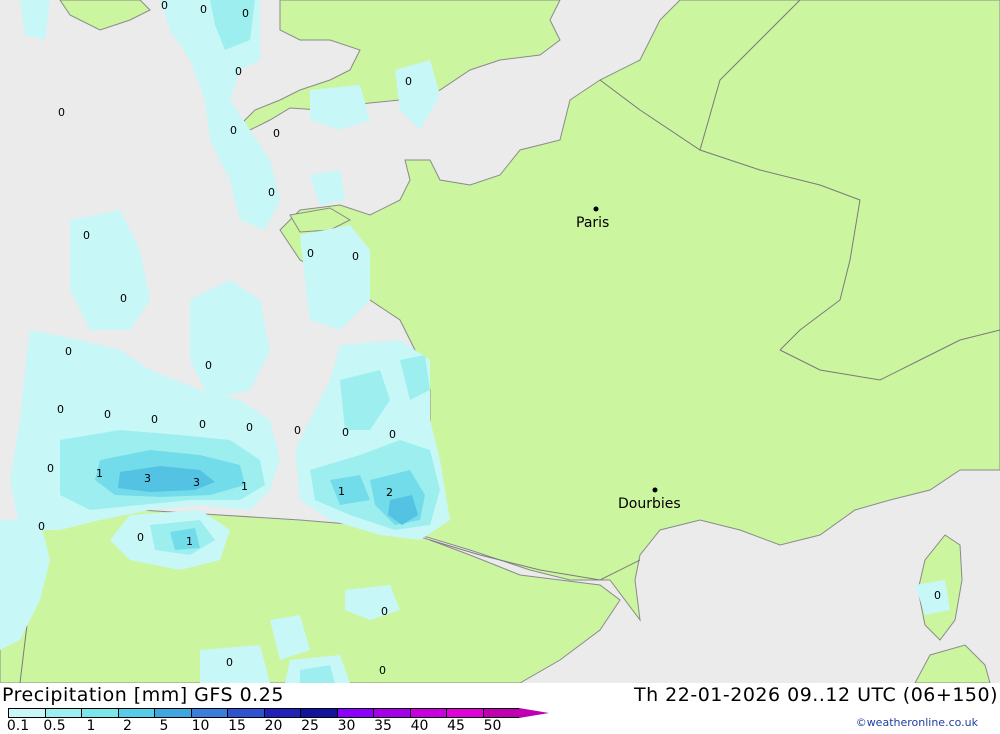  Describe the element at coordinates (917, 722) in the screenshot. I see `credit-link: ©weatheronline.co.uk` at that location.